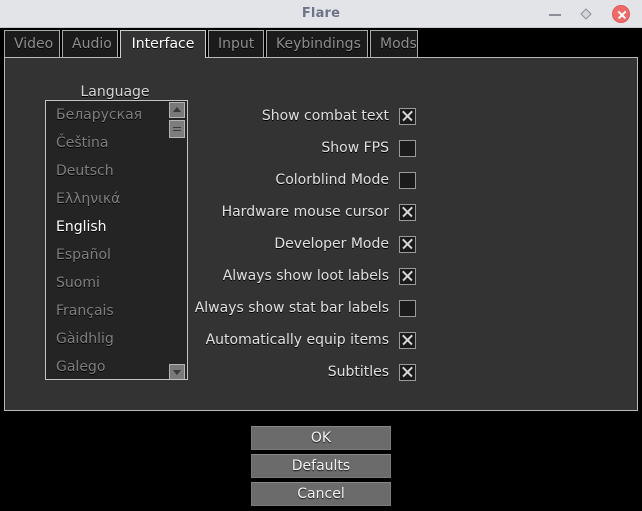 This screenshot has height=511, width=642. I want to click on option-label: Subtitles, so click(358, 372).